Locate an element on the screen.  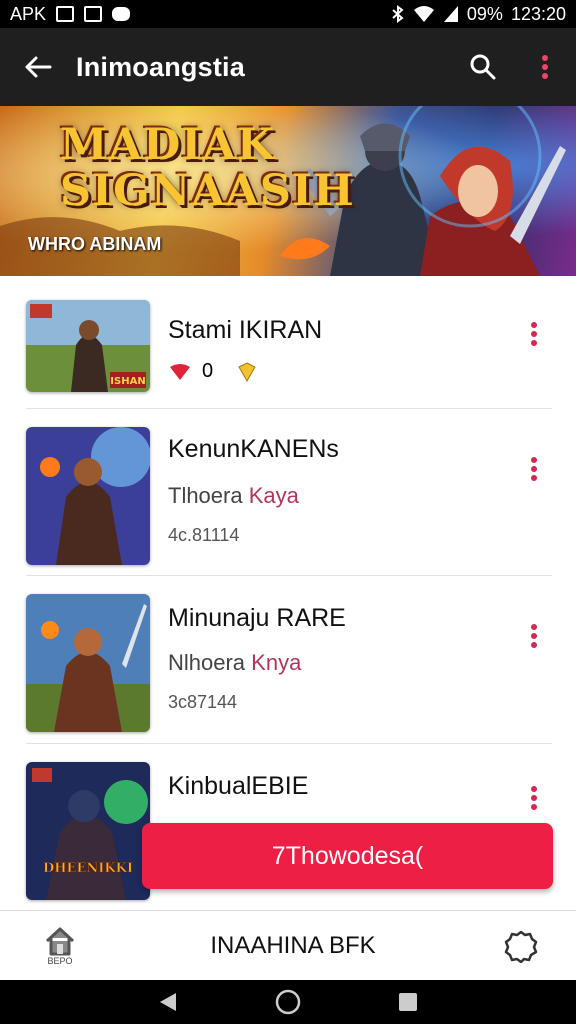
arrow-left-icon is located at coordinates (38, 67).